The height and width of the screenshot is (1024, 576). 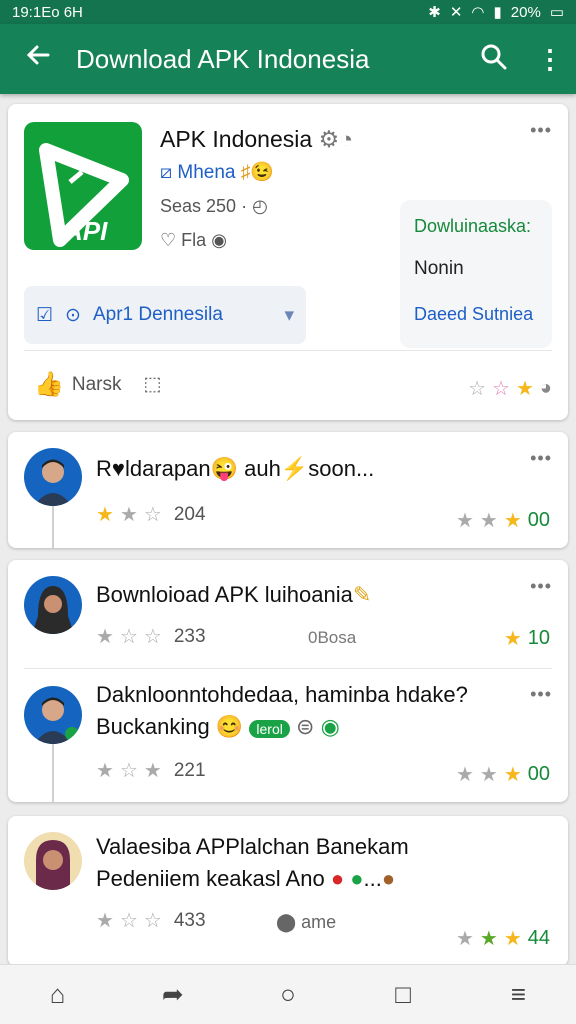 I want to click on bear-emoji-icon: ●, so click(x=388, y=878).